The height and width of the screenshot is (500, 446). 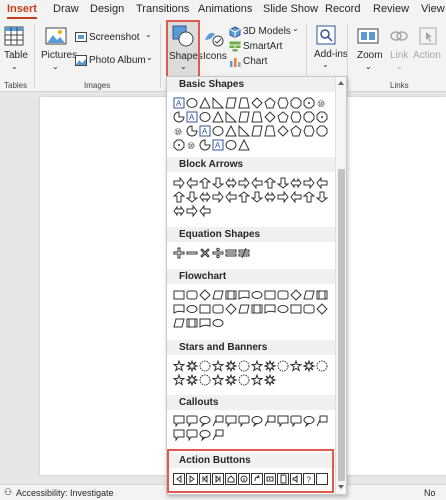 I want to click on tab-review: Review, so click(x=391, y=9).